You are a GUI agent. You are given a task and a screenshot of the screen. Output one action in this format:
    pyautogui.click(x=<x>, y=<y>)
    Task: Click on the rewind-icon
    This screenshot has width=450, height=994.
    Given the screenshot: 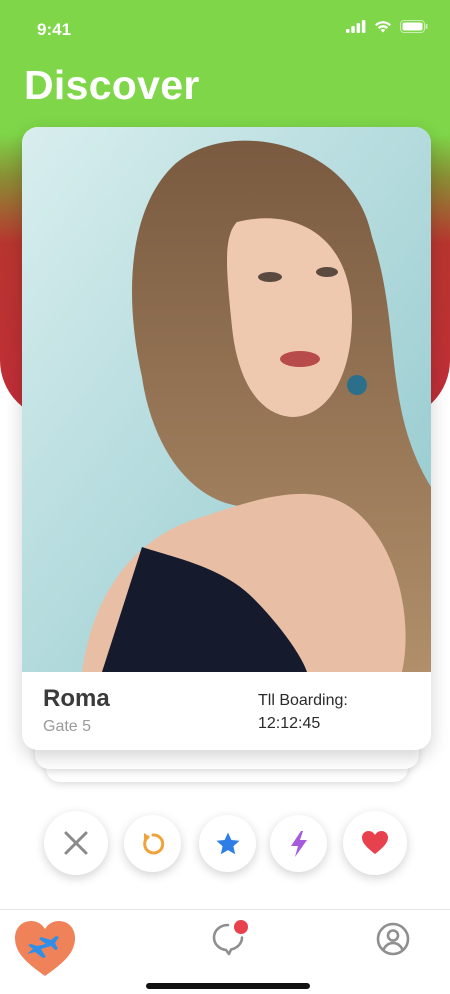 What is the action you would take?
    pyautogui.click(x=153, y=843)
    